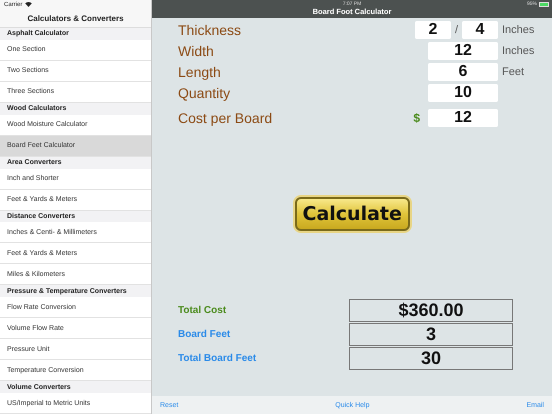 This screenshot has height=414, width=552. What do you see at coordinates (463, 72) in the screenshot?
I see `input-field: 6` at bounding box center [463, 72].